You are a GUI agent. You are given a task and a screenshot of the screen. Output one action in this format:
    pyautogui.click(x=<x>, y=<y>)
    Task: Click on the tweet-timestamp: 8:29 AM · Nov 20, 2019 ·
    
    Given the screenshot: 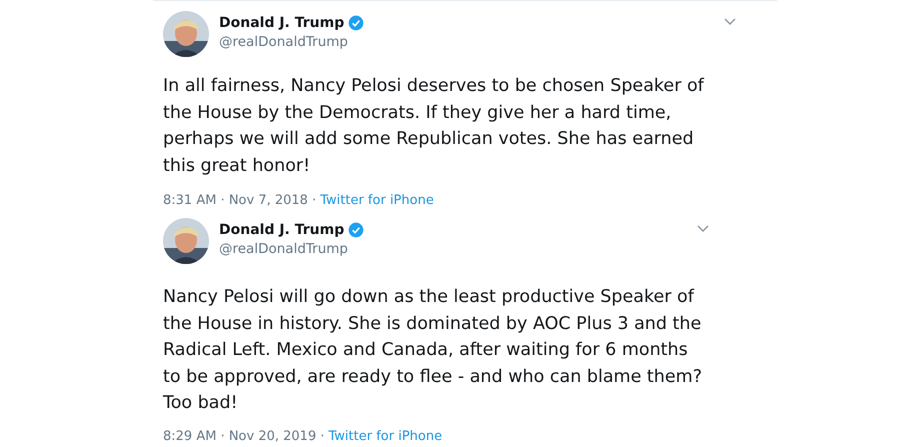 What is the action you would take?
    pyautogui.click(x=243, y=436)
    